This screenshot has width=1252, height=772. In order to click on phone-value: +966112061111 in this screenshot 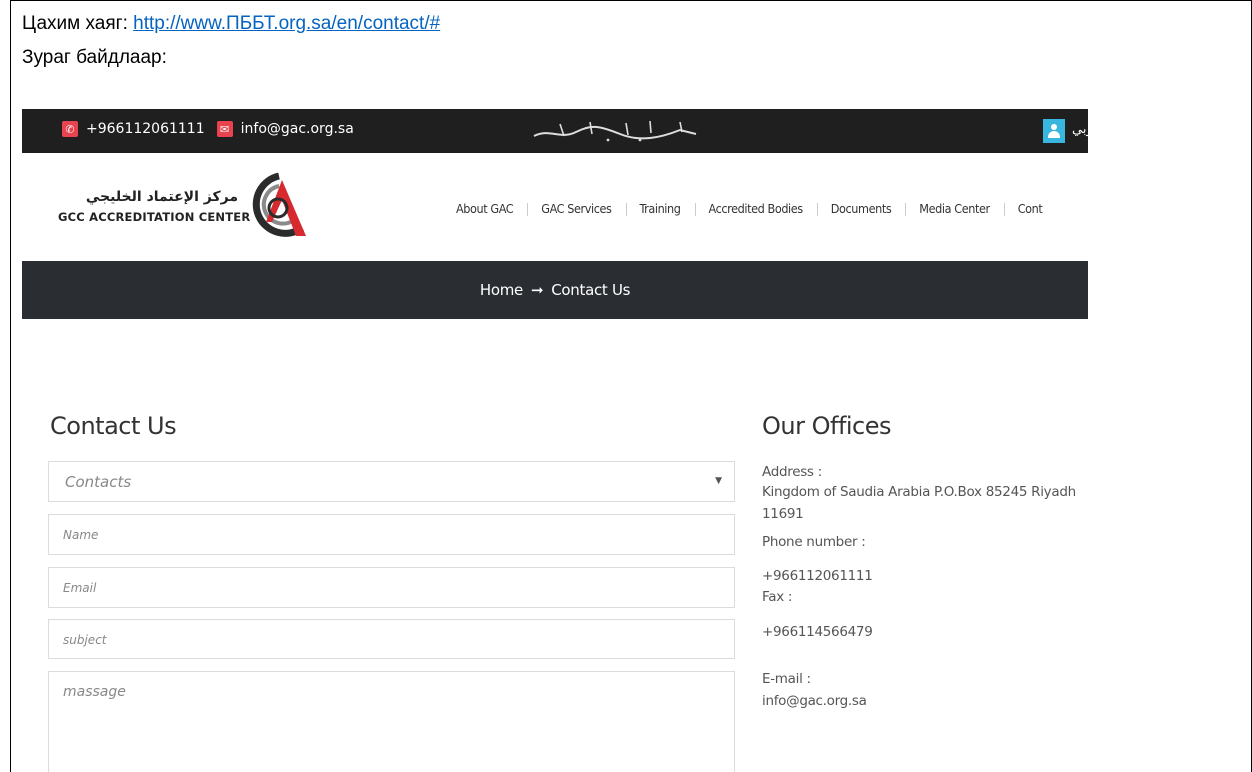, I will do `click(817, 576)`.